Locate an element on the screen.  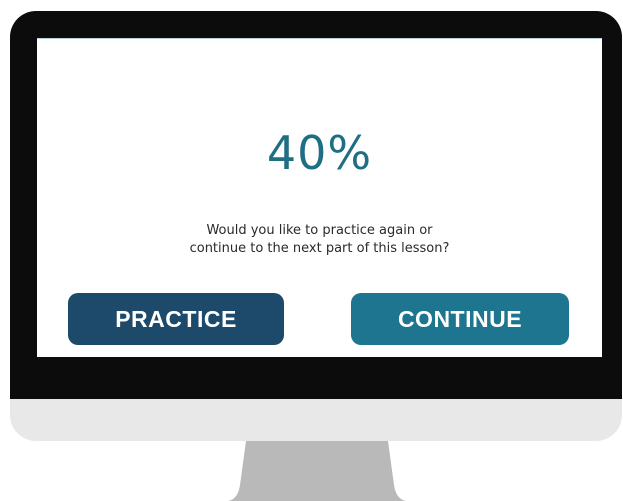
practice-button: PRACTICE is located at coordinates (176, 319).